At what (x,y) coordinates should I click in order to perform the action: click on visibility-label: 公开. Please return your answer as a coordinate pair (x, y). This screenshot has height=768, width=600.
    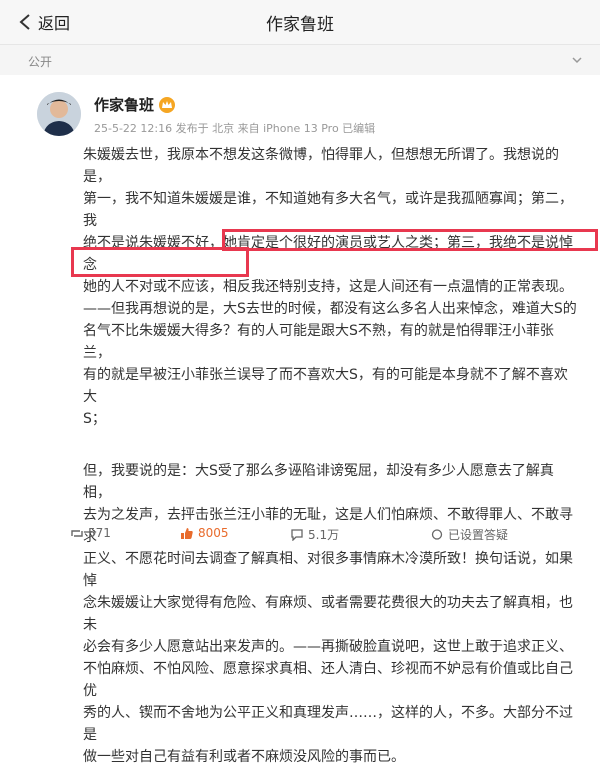
    Looking at the image, I should click on (40, 62).